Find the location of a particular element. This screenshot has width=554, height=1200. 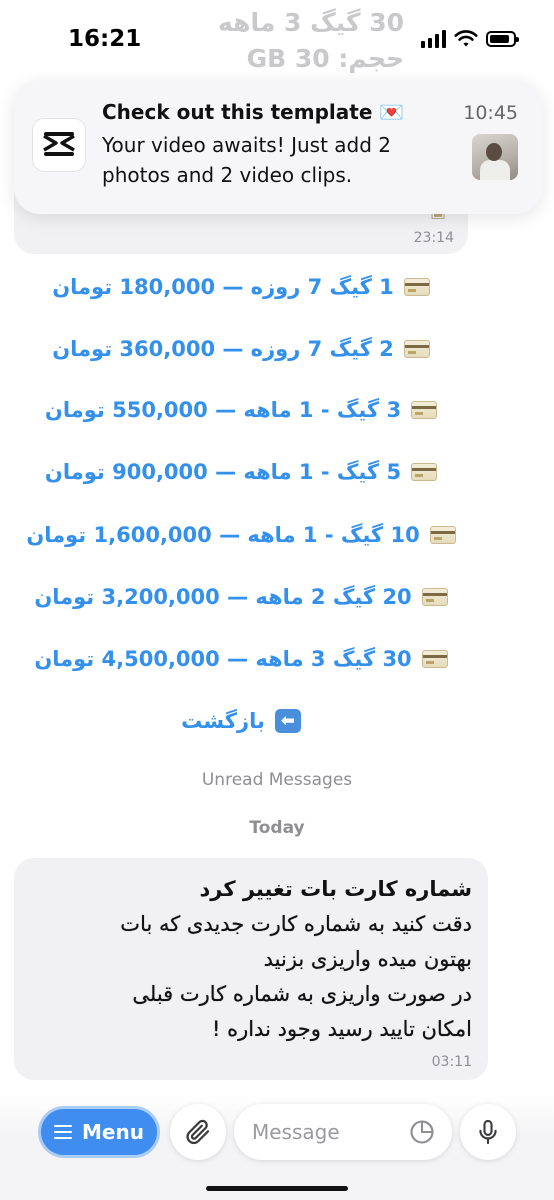

microphone-icon is located at coordinates (488, 1132).